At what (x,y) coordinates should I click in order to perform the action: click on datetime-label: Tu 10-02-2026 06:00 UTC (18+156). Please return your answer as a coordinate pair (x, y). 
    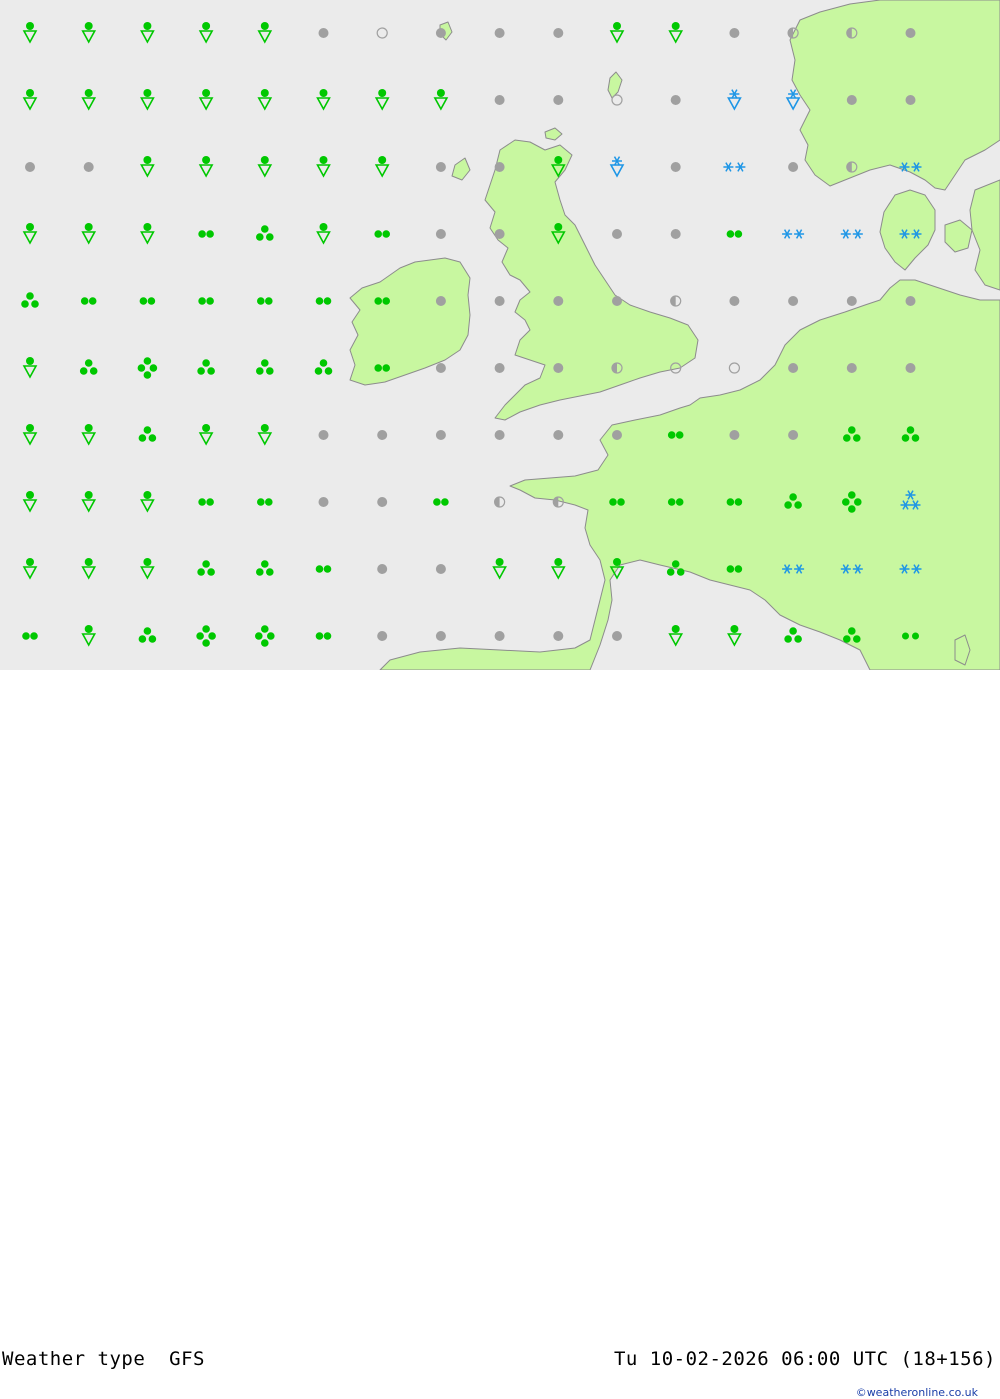
    Looking at the image, I should click on (804, 1359).